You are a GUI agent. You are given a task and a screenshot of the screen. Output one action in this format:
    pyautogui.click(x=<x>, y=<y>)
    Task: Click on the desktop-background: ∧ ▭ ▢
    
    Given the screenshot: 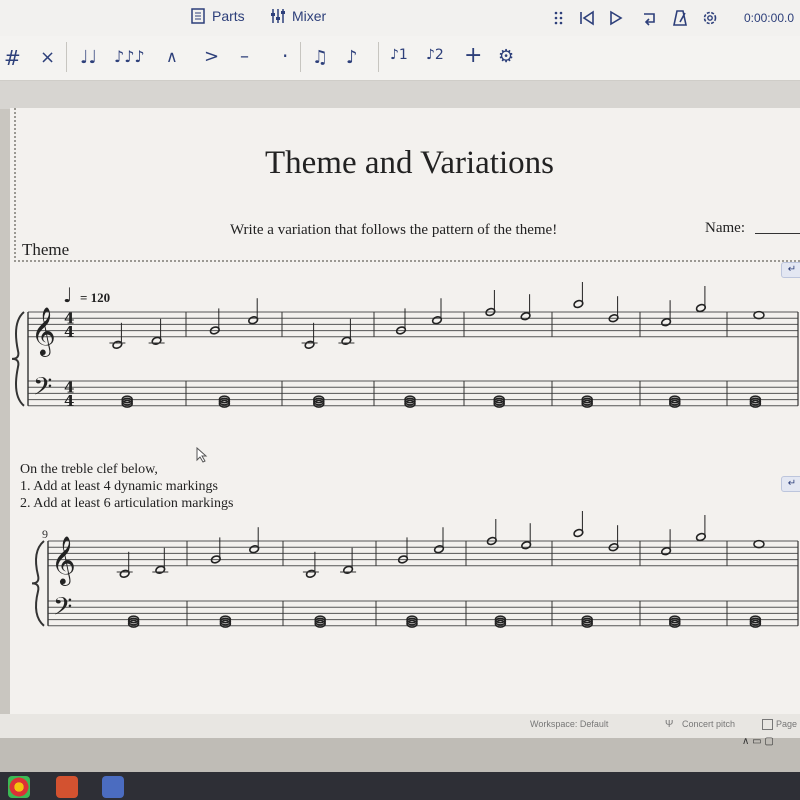 What is the action you would take?
    pyautogui.click(x=400, y=754)
    